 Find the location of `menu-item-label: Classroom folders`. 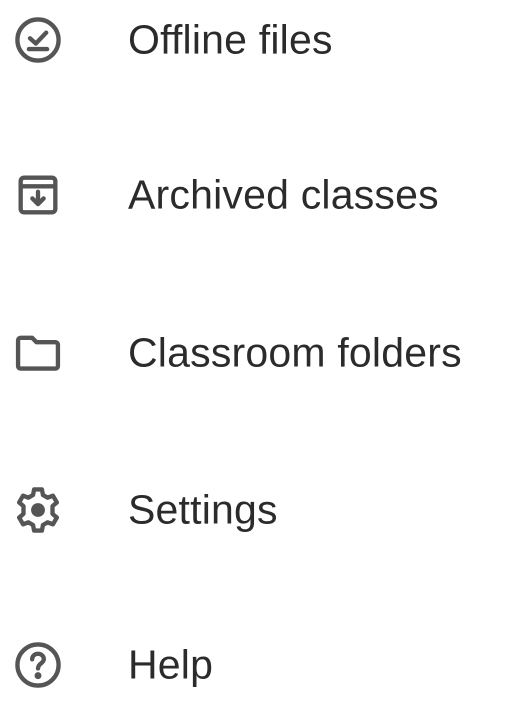

menu-item-label: Classroom folders is located at coordinates (295, 352).